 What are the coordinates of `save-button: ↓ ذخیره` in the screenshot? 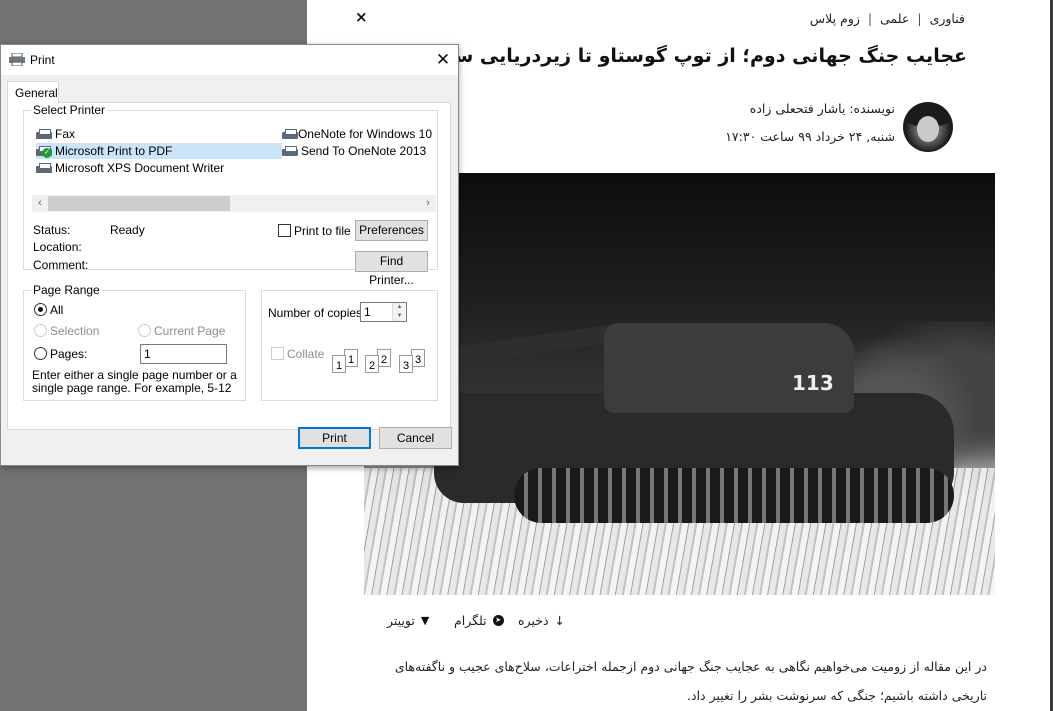 It's located at (541, 620).